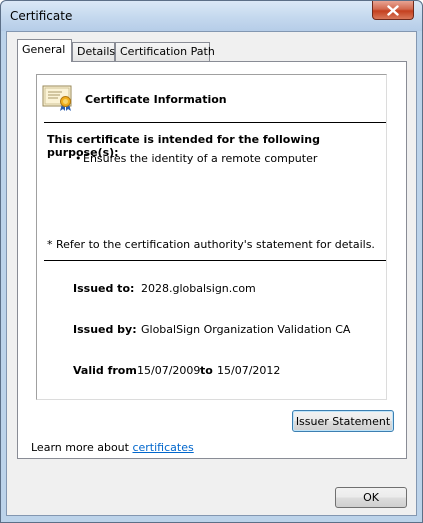 The image size is (423, 523). Describe the element at coordinates (246, 329) in the screenshot. I see `issued-by-value: GlobalSign Organization Validation CA` at that location.